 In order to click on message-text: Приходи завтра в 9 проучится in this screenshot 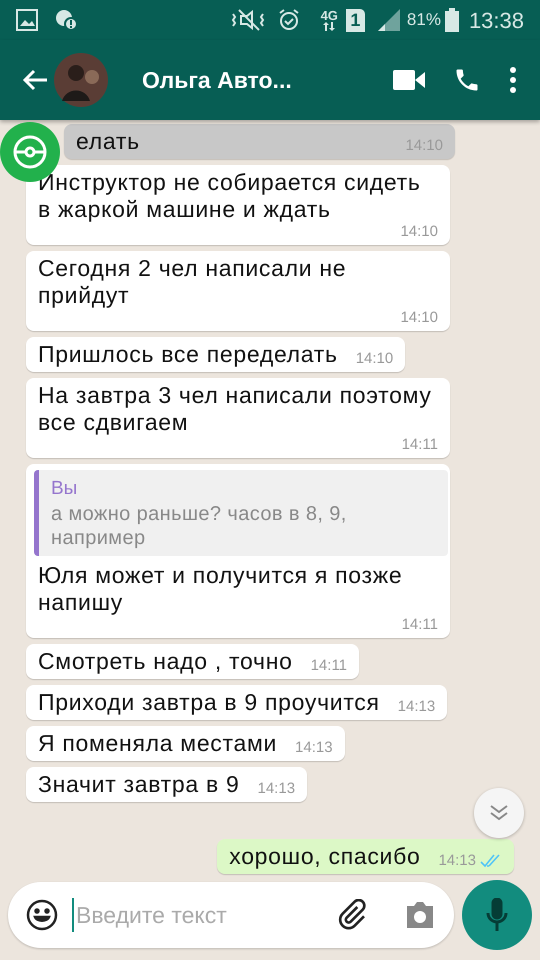, I will do `click(209, 702)`.